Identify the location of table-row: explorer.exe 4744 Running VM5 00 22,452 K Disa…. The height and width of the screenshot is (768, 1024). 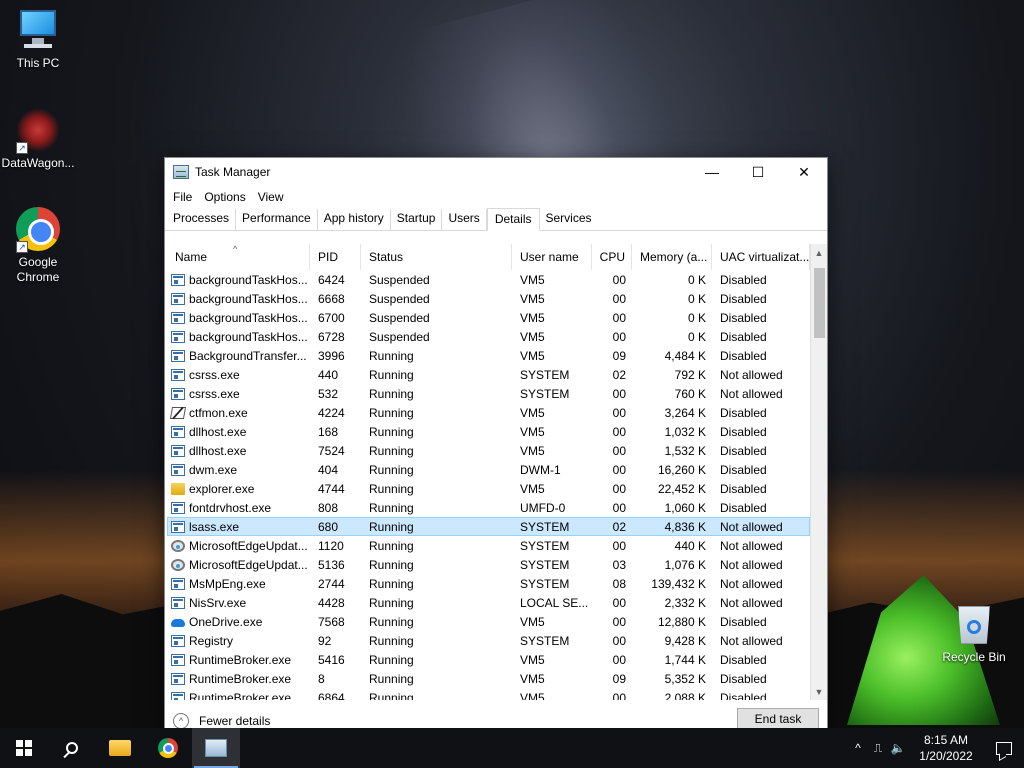
(488, 488).